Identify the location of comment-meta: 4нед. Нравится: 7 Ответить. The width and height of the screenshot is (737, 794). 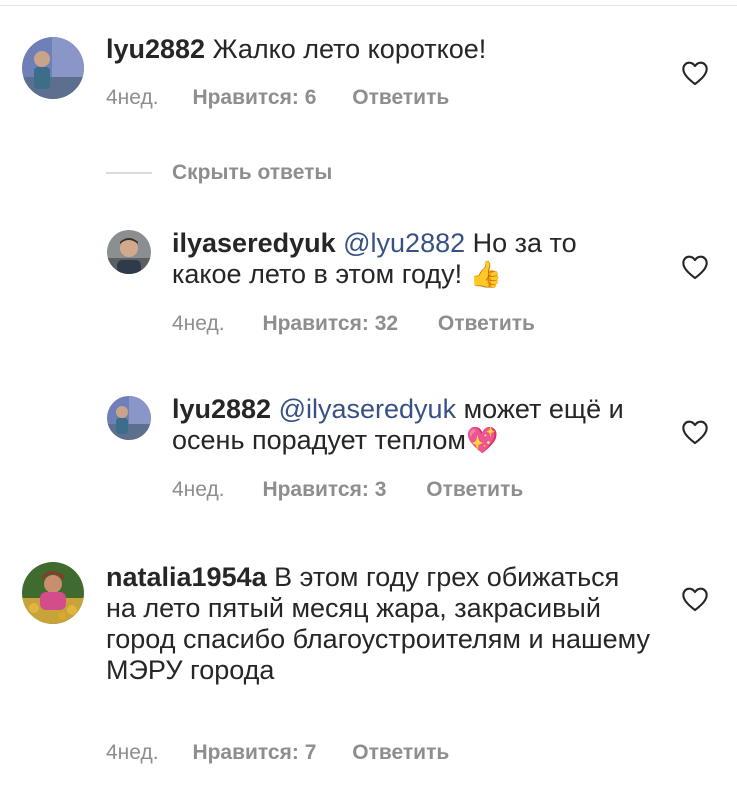
(277, 753).